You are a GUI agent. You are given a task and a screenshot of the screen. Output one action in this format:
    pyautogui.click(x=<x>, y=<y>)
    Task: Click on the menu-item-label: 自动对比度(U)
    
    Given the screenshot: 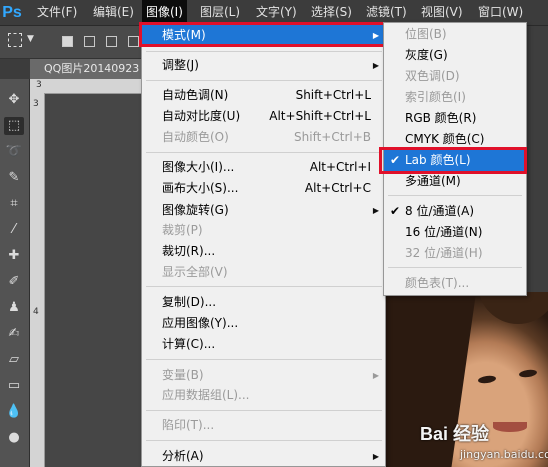 What is the action you would take?
    pyautogui.click(x=201, y=116)
    